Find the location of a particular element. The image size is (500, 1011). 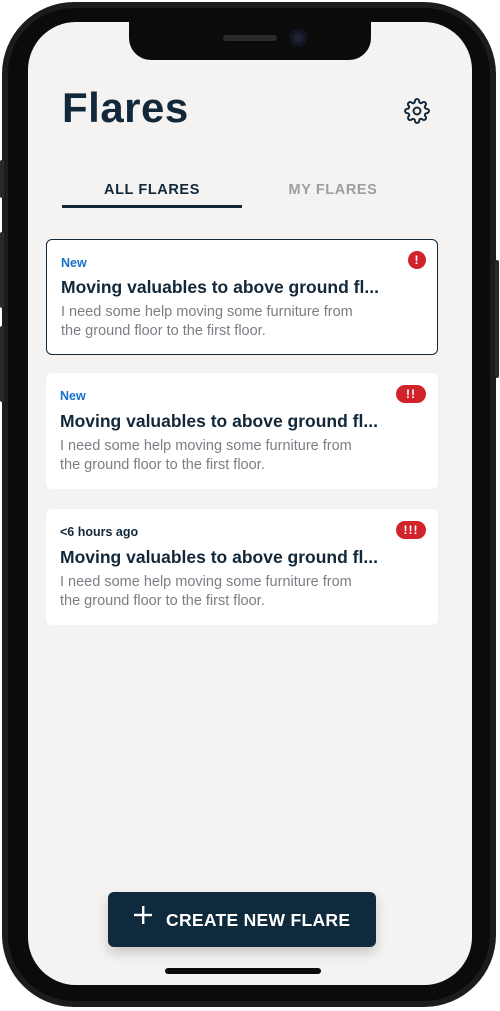

create-new-flare-button: CREATE NEW FLARE is located at coordinates (242, 919).